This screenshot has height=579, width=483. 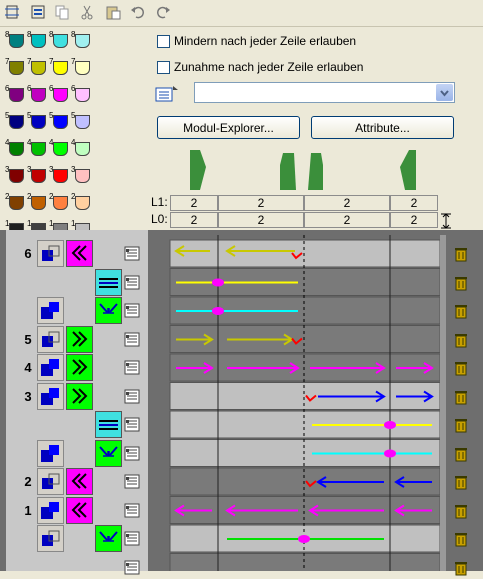 I want to click on height-resize-icon, so click(x=446, y=221).